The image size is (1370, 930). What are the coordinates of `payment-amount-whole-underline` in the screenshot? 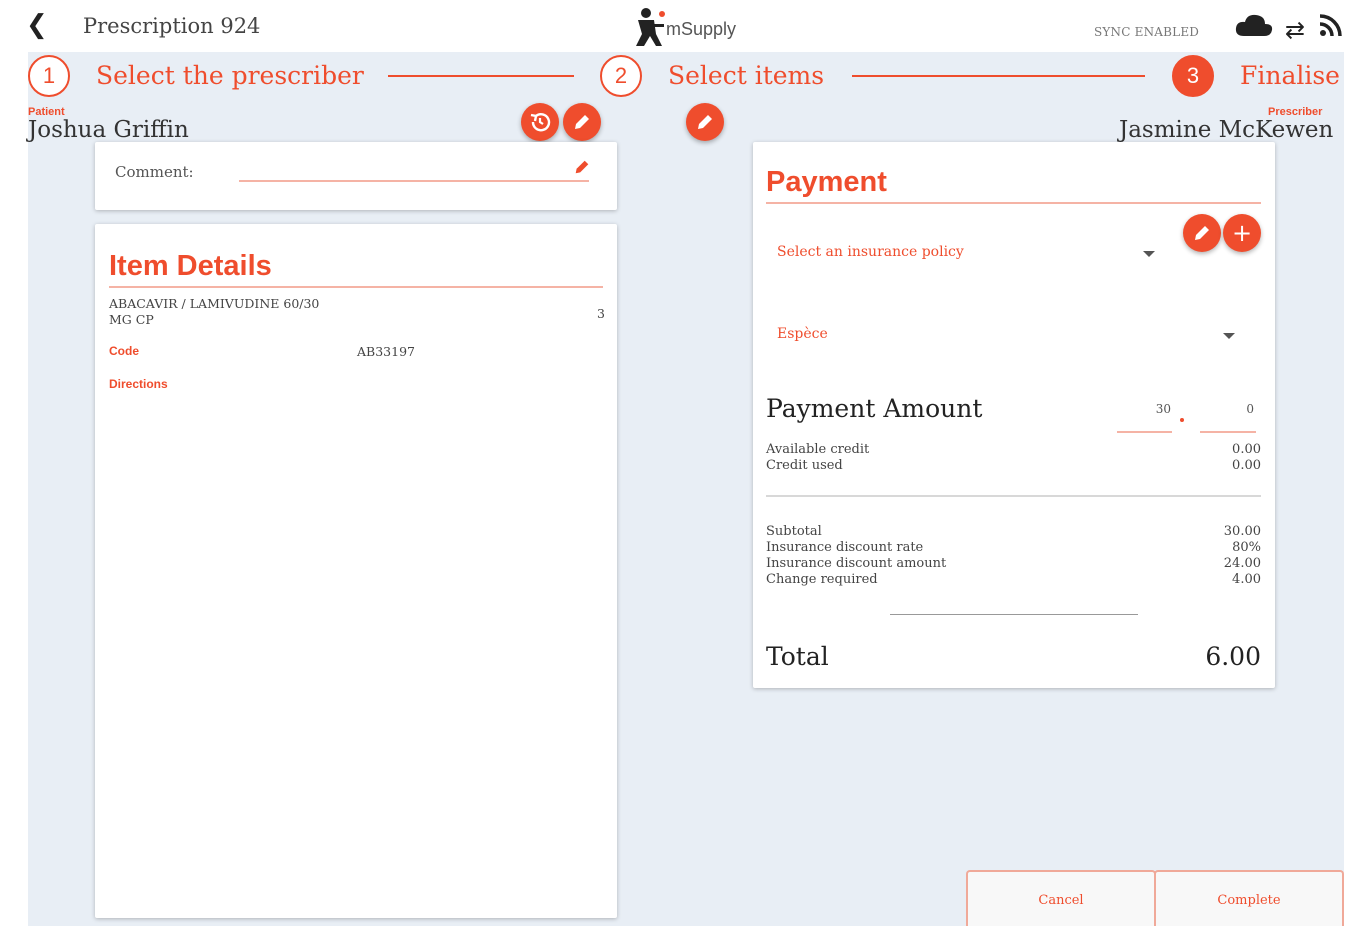 It's located at (1144, 432).